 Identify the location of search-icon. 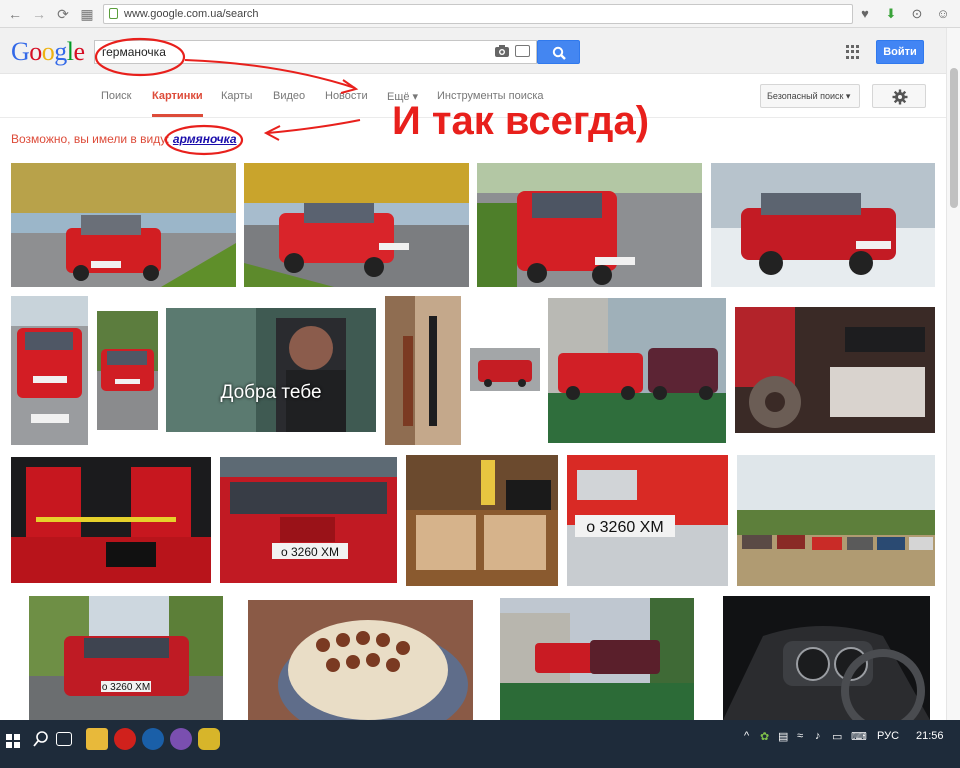
(41, 739).